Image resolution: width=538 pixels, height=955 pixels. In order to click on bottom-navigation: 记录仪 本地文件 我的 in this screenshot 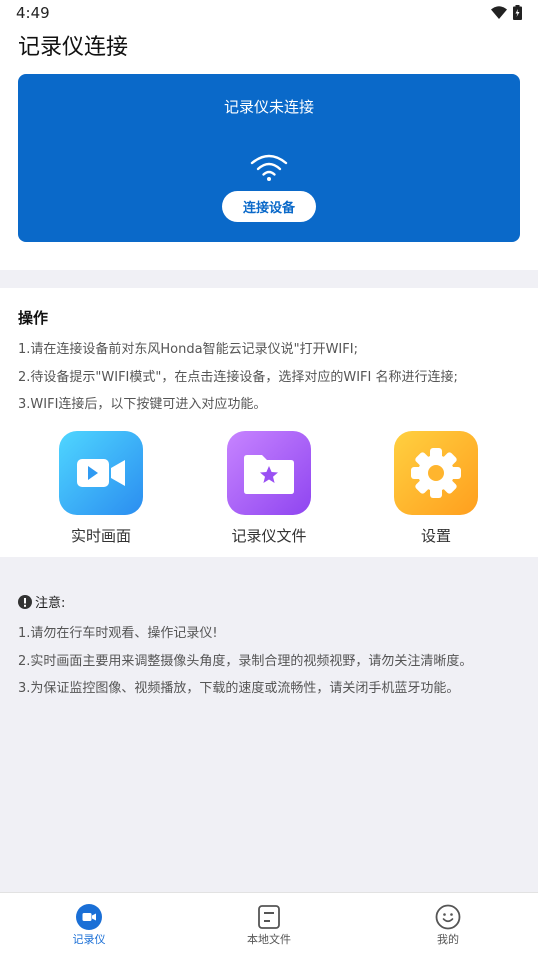, I will do `click(269, 923)`.